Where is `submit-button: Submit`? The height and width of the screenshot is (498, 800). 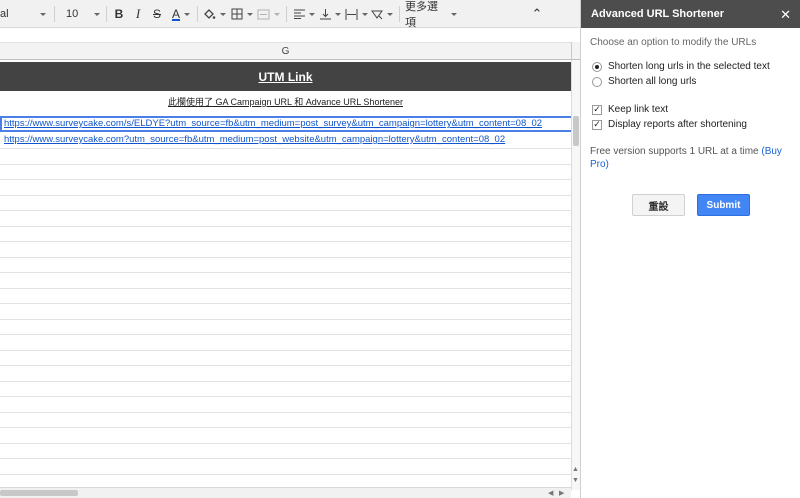
submit-button: Submit is located at coordinates (723, 205).